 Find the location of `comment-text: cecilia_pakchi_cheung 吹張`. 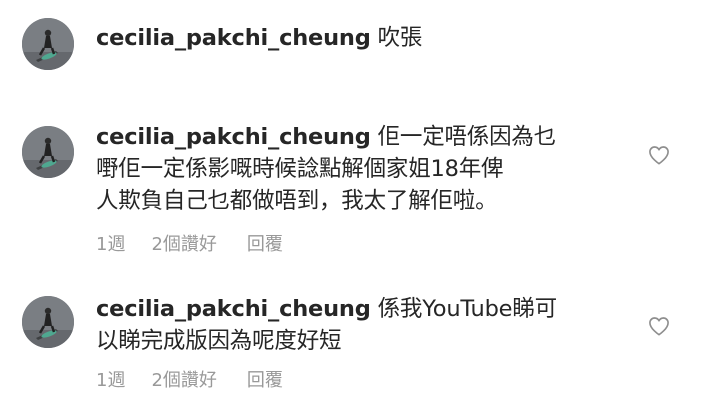

comment-text: cecilia_pakchi_cheung 吹張 is located at coordinates (356, 38).